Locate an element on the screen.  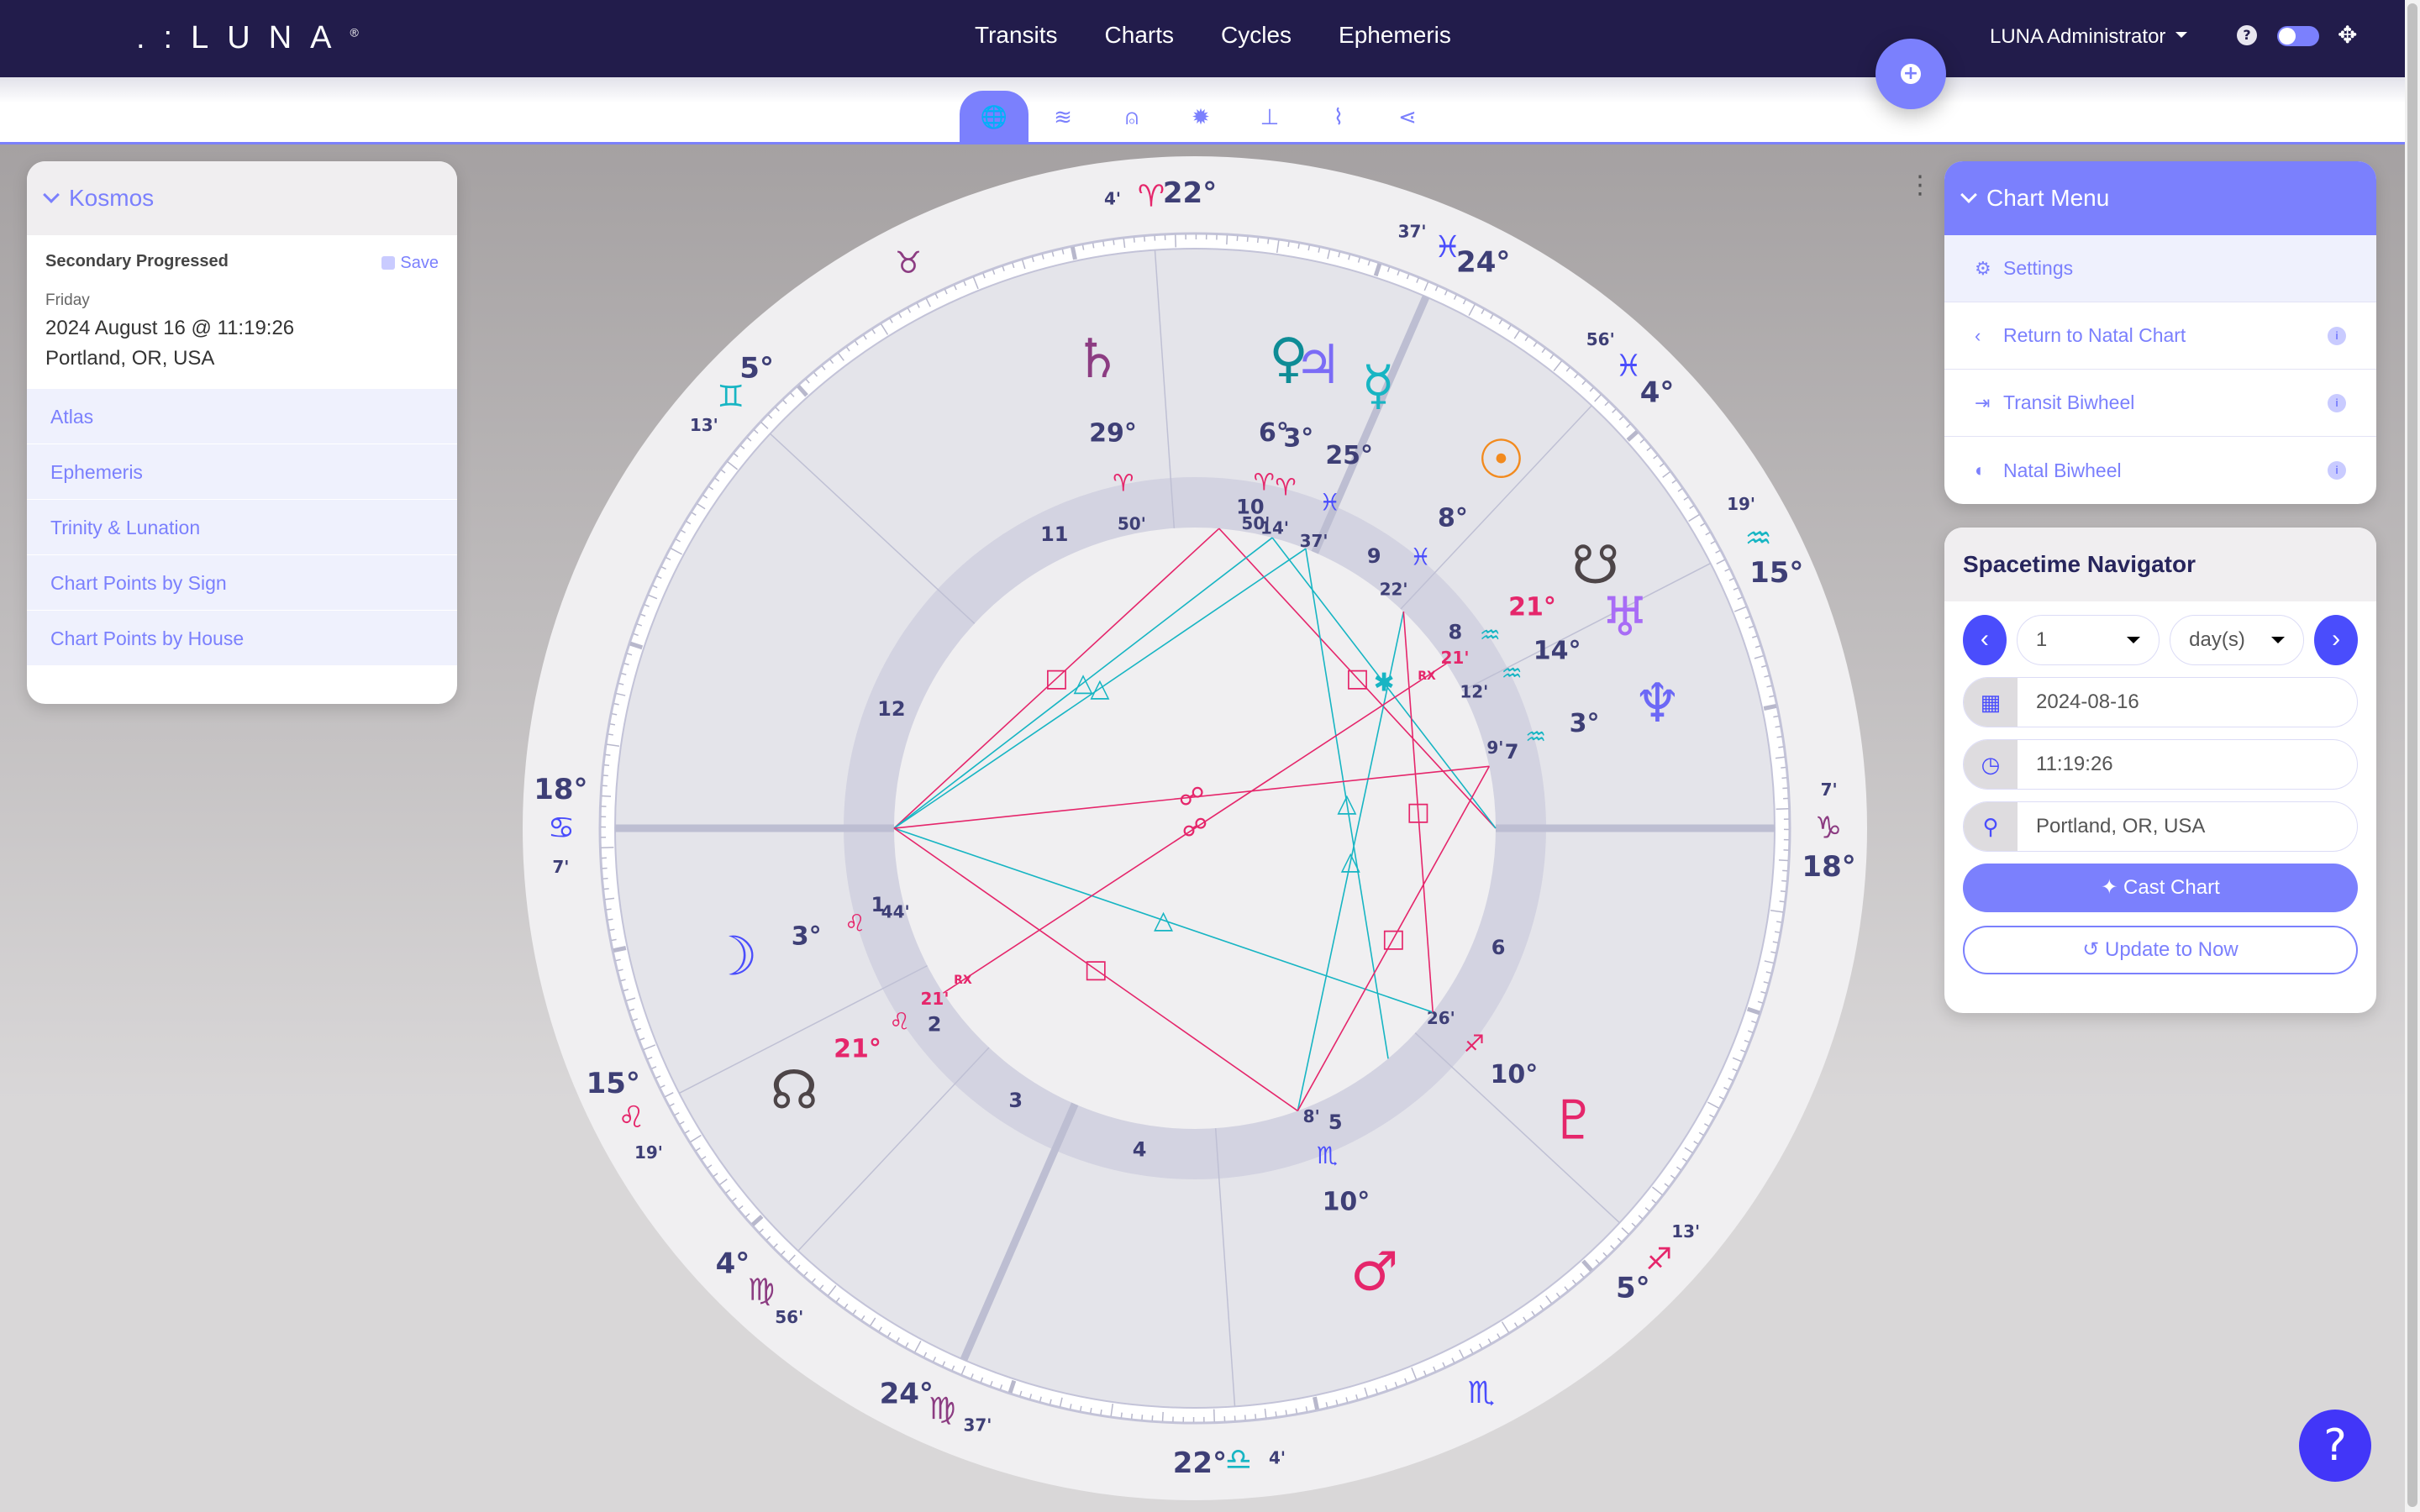
chart-toolbar: 🌐 ≋ ⍝ ✹ ⊥ ⌇ ⋖ is located at coordinates (1202, 110).